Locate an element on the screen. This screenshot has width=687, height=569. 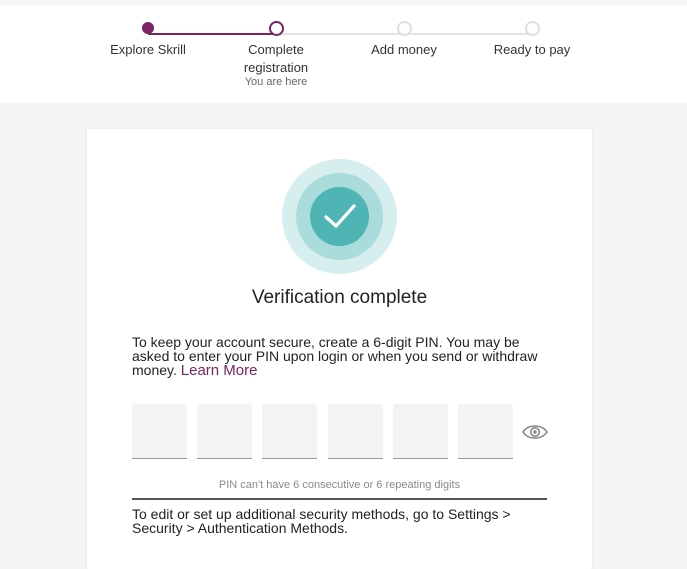
success-badge-core is located at coordinates (339, 216).